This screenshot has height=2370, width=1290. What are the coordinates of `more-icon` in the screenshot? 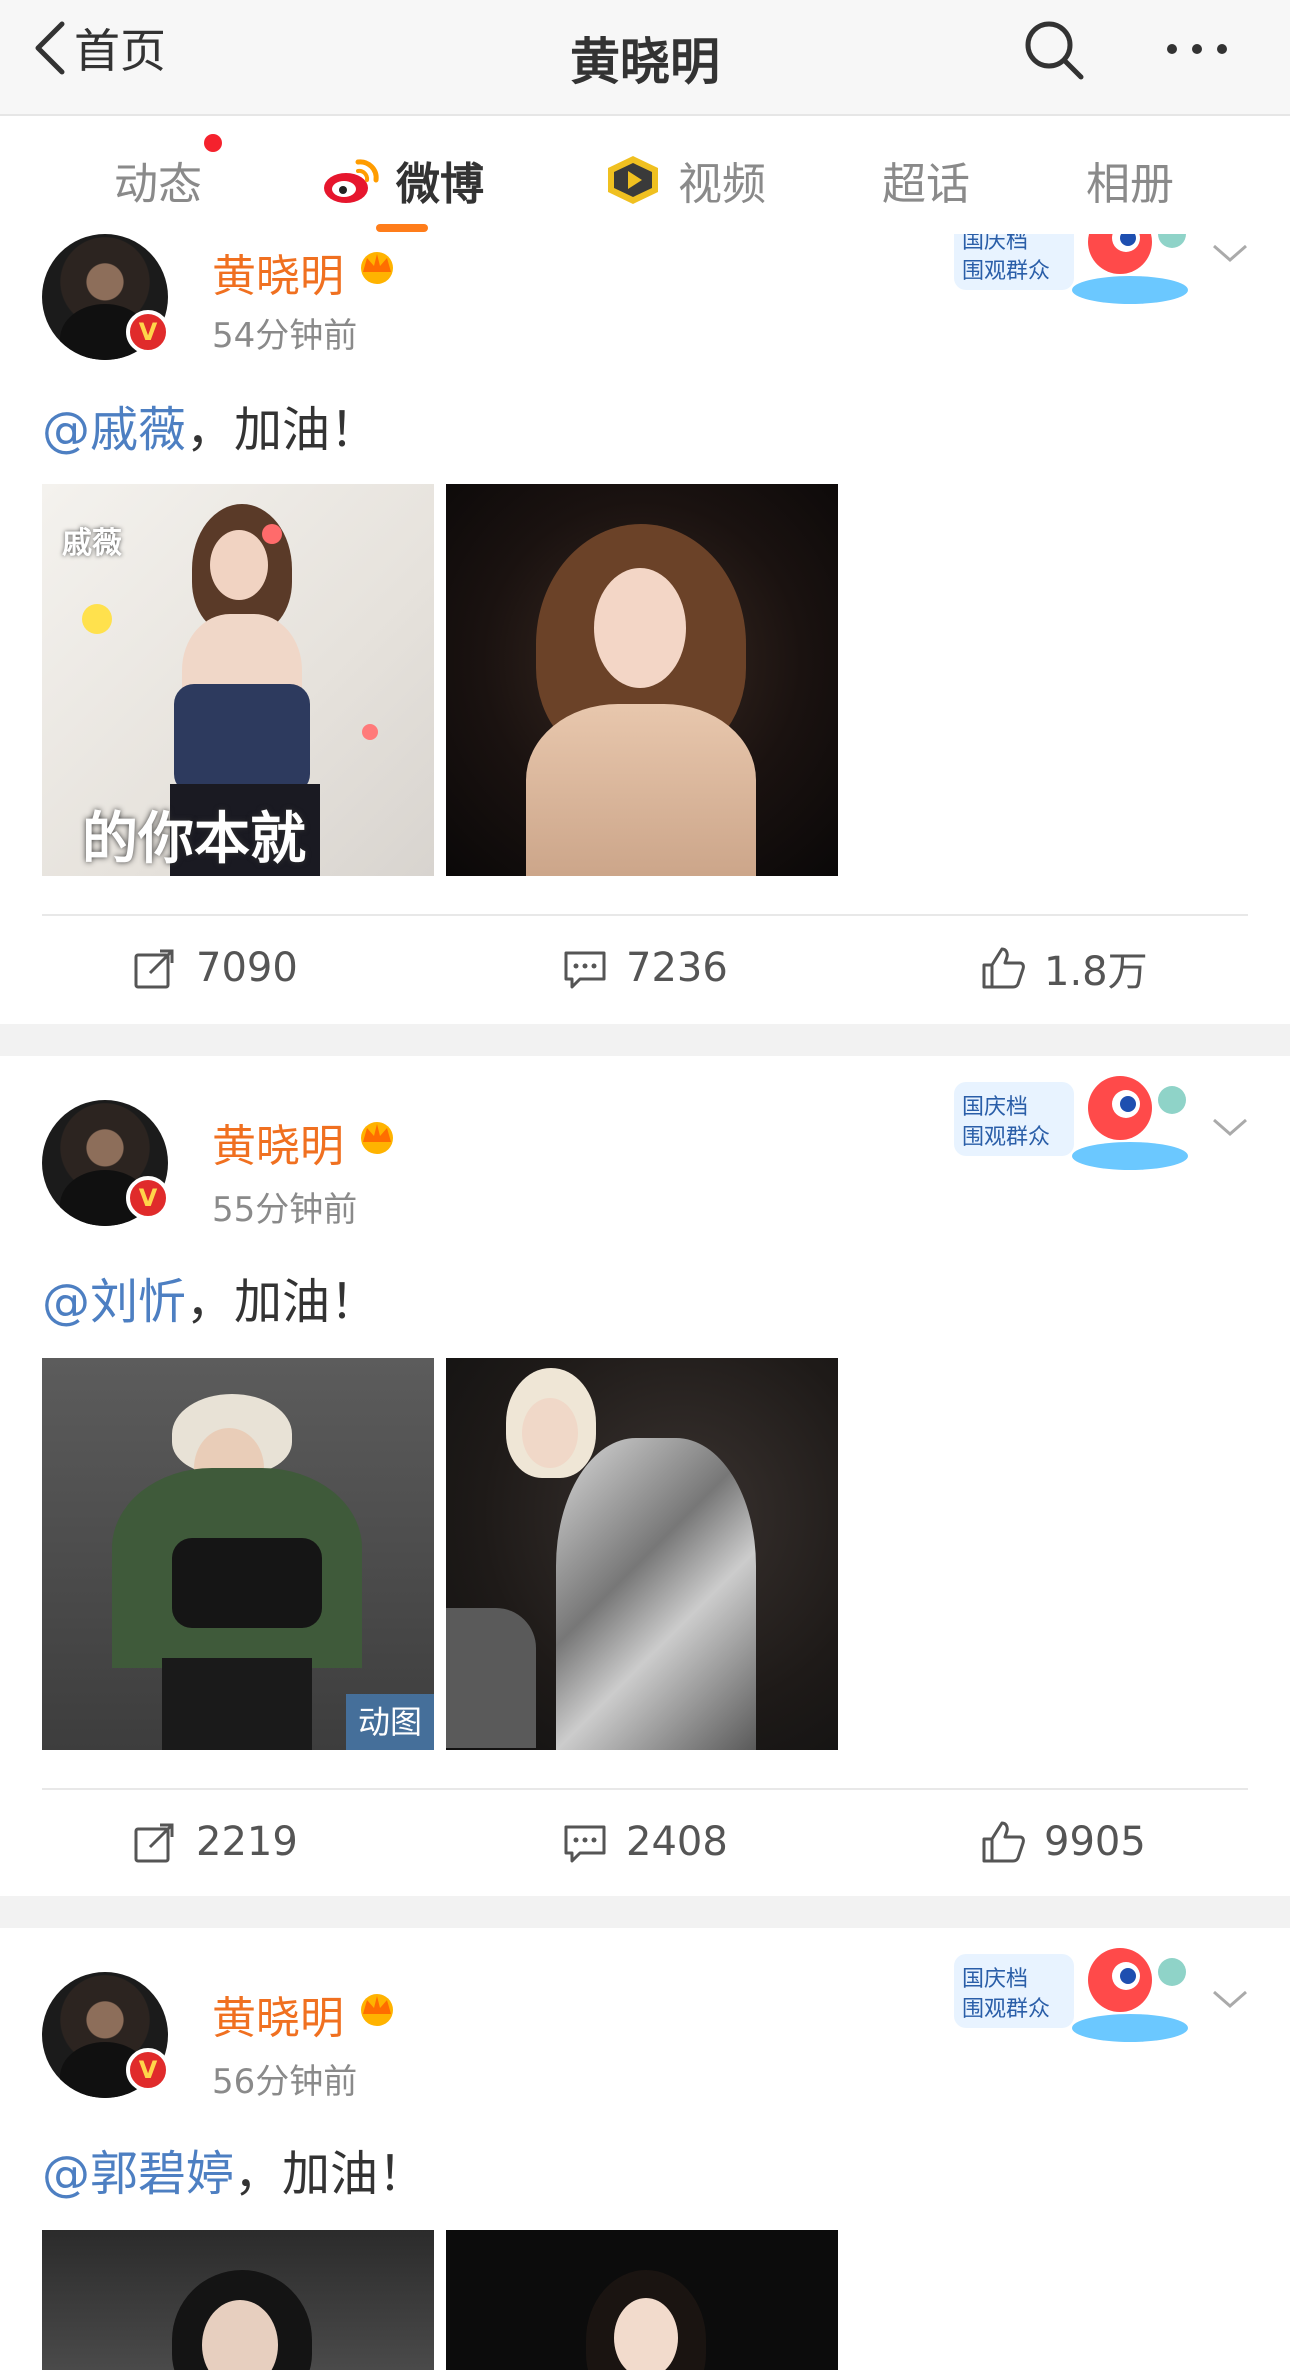 It's located at (1197, 49).